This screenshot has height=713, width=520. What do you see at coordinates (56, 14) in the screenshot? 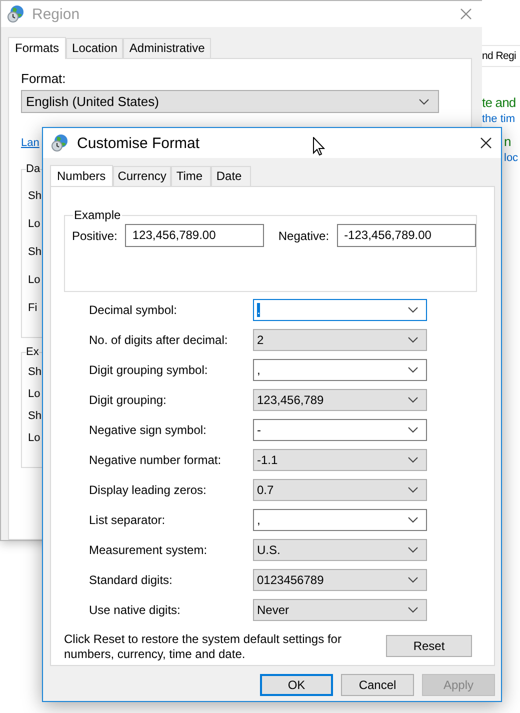
I see `window-title: Region` at bounding box center [56, 14].